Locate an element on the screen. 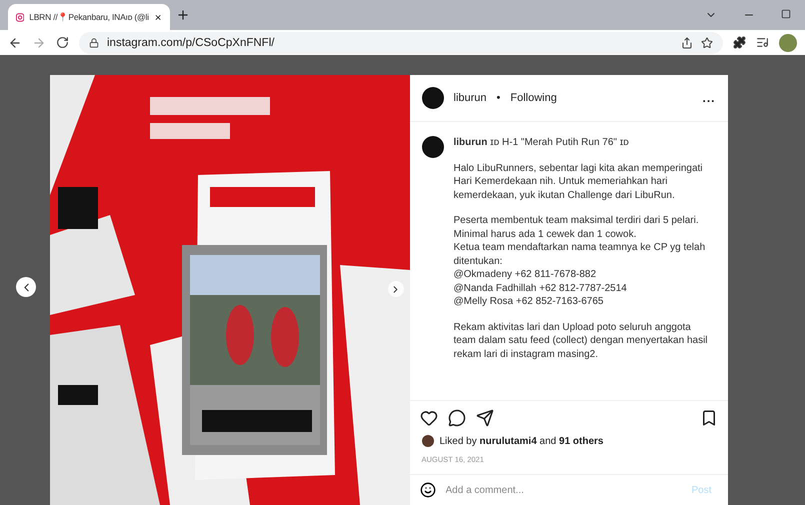 The image size is (805, 505). address-bar: instagram.com/p/CSoCpXnFNFl/ is located at coordinates (401, 43).